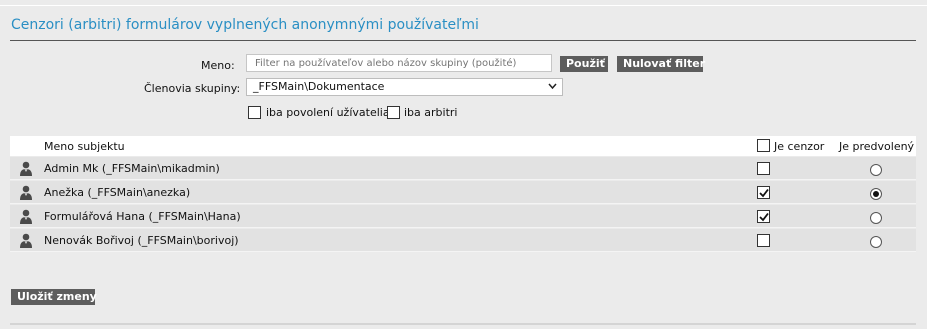 Image resolution: width=927 pixels, height=329 pixels. I want to click on select-all-censor-checkbox, so click(763, 145).